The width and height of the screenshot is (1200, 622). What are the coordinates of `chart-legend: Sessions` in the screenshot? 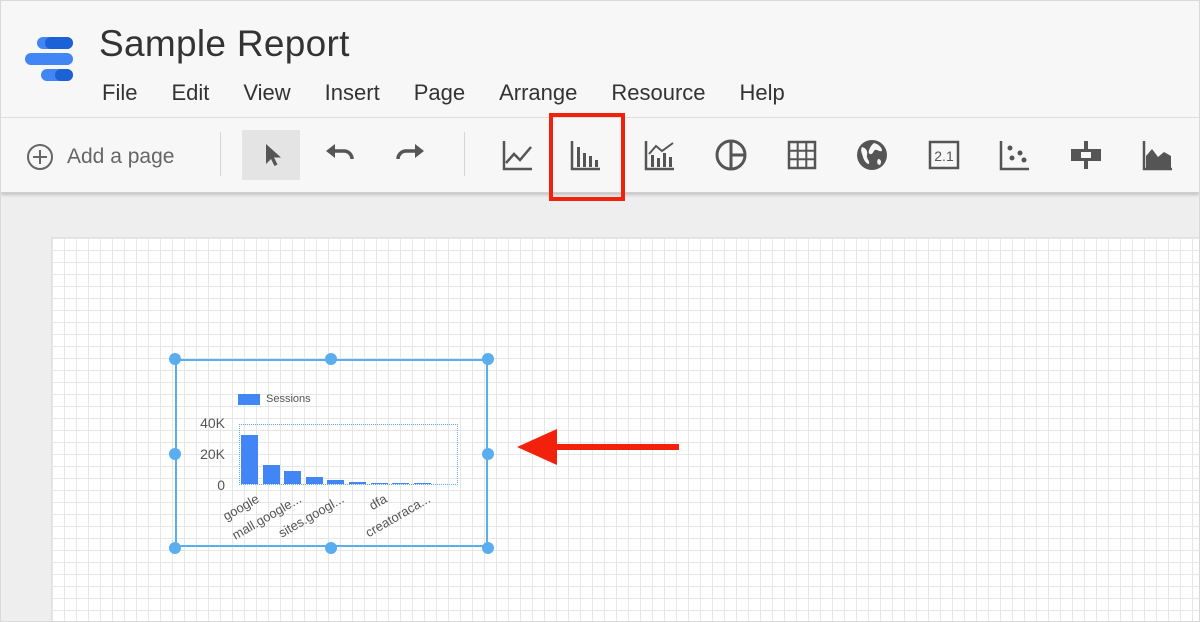 It's located at (274, 399).